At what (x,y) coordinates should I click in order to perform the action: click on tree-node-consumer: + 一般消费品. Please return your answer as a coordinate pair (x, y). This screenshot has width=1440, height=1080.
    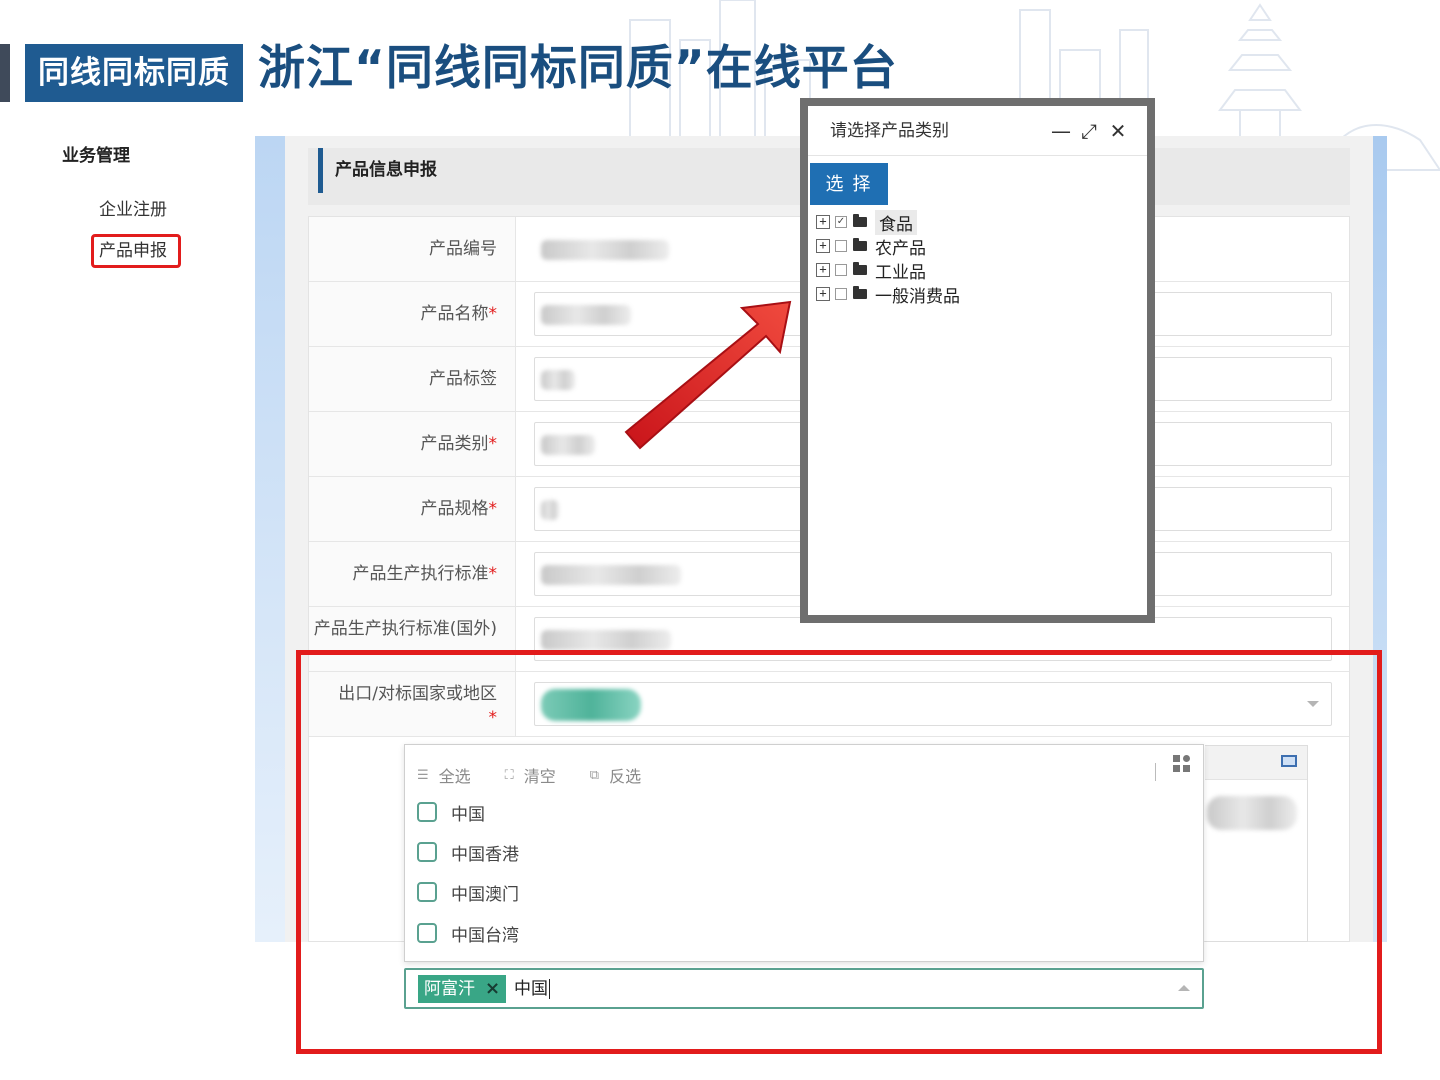
    Looking at the image, I should click on (888, 294).